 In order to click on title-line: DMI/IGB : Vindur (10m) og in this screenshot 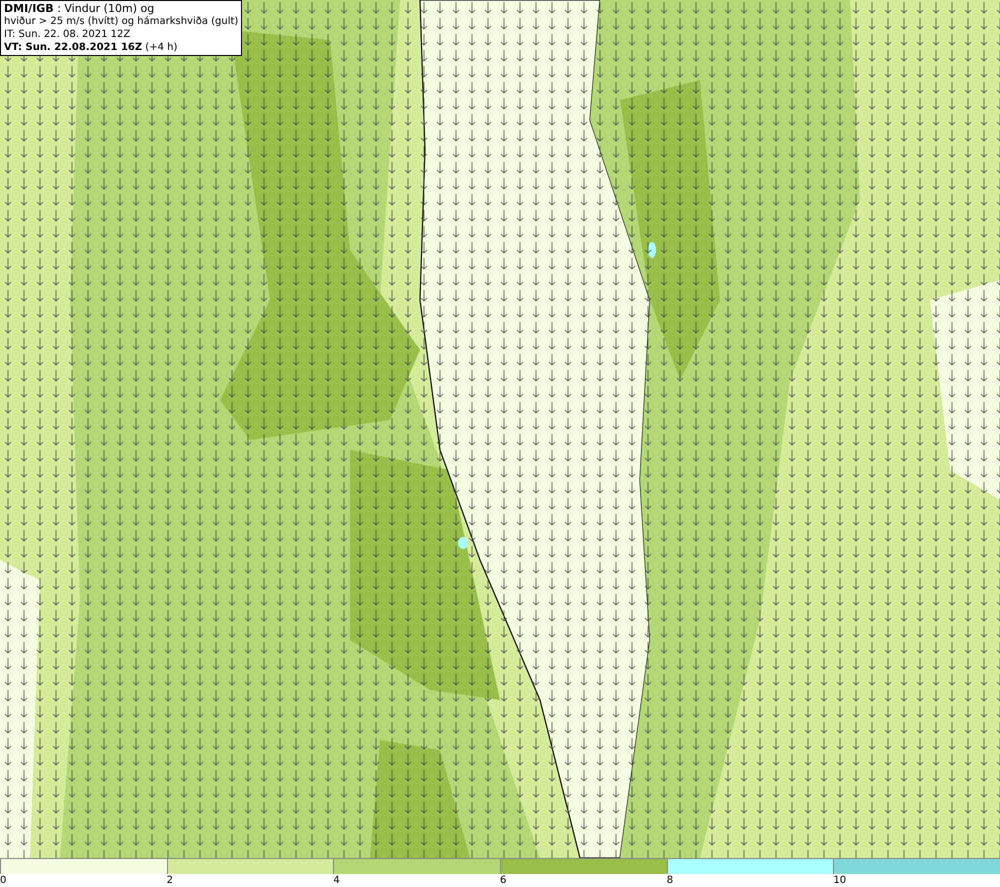, I will do `click(80, 8)`.